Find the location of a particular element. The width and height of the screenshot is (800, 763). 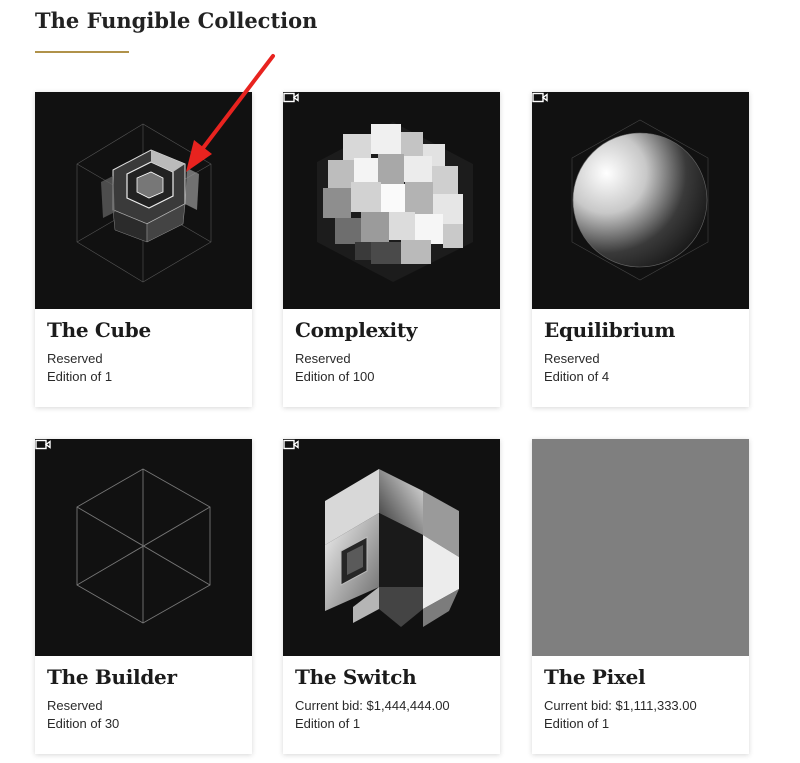

switch-artwork is located at coordinates (391, 547).